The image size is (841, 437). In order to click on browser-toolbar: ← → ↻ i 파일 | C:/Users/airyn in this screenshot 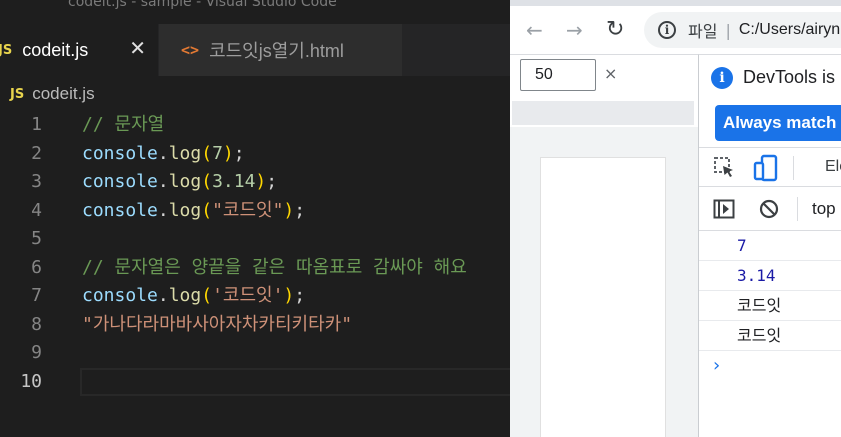, I will do `click(675, 30)`.